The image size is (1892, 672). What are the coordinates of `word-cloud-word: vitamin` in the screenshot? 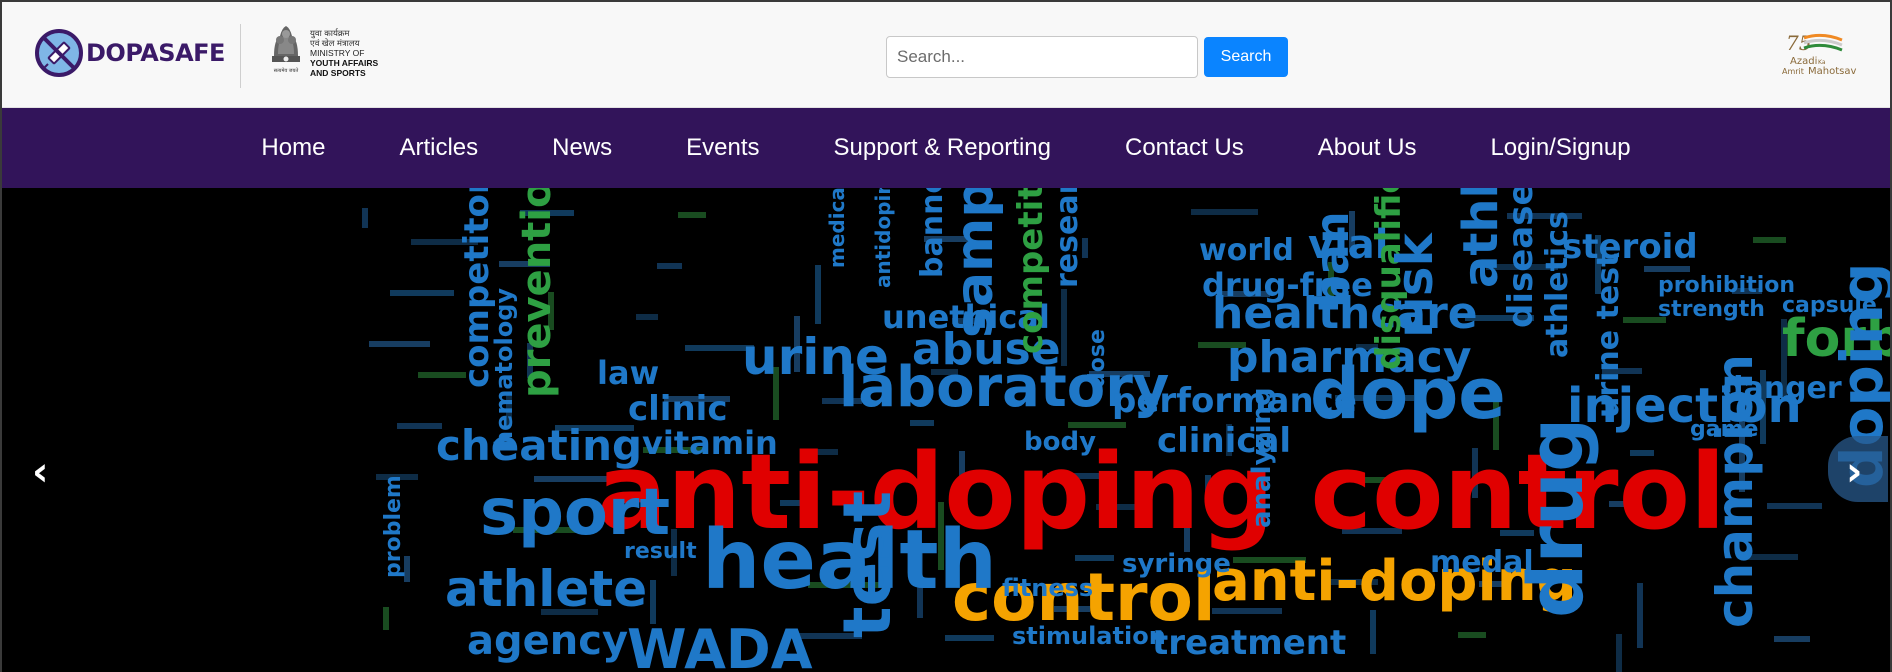 It's located at (710, 443).